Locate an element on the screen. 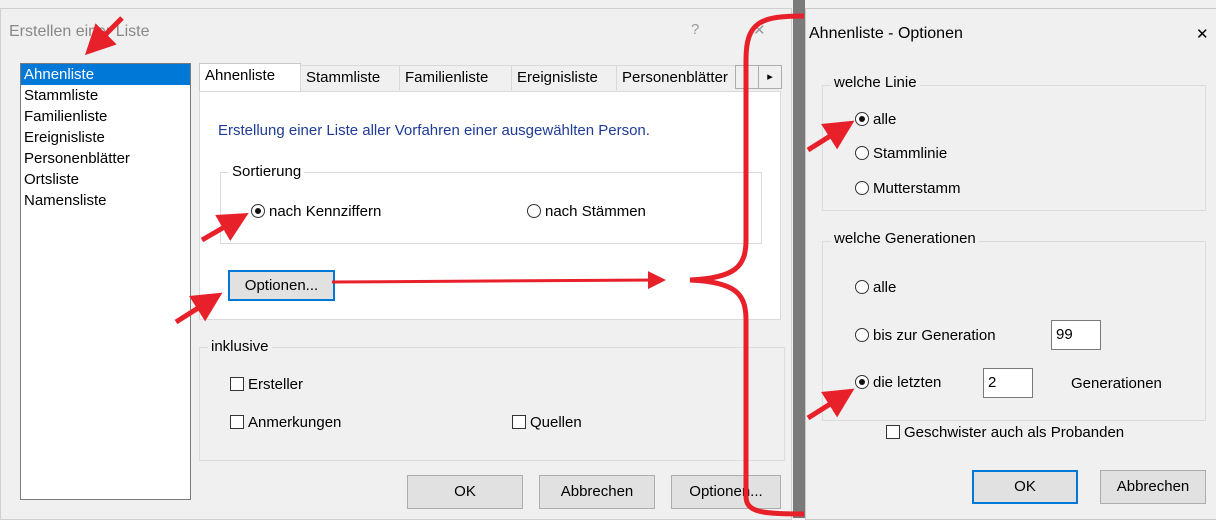 Image resolution: width=1216 pixels, height=520 pixels. list-item-namensliste: Namensliste is located at coordinates (105, 200).